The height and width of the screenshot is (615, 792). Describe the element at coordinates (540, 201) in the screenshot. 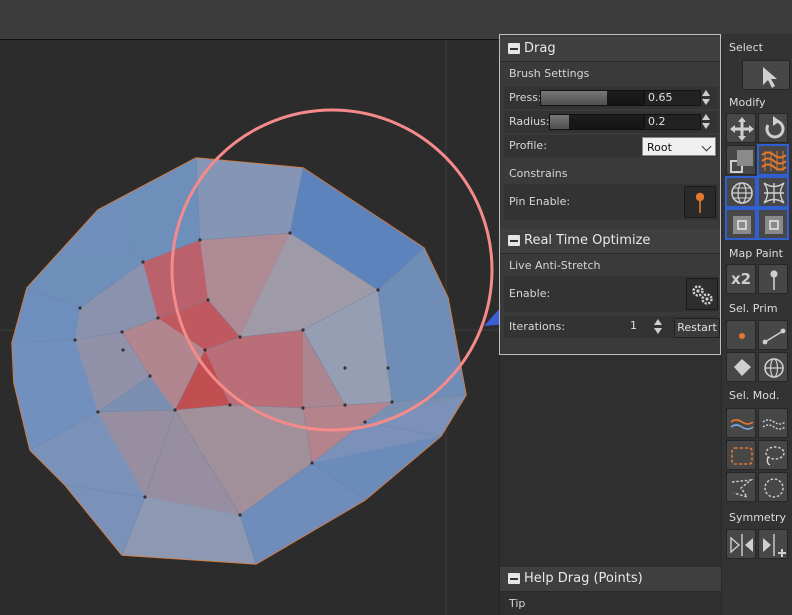

I see `pin-enable-label: Pin Enable:` at that location.